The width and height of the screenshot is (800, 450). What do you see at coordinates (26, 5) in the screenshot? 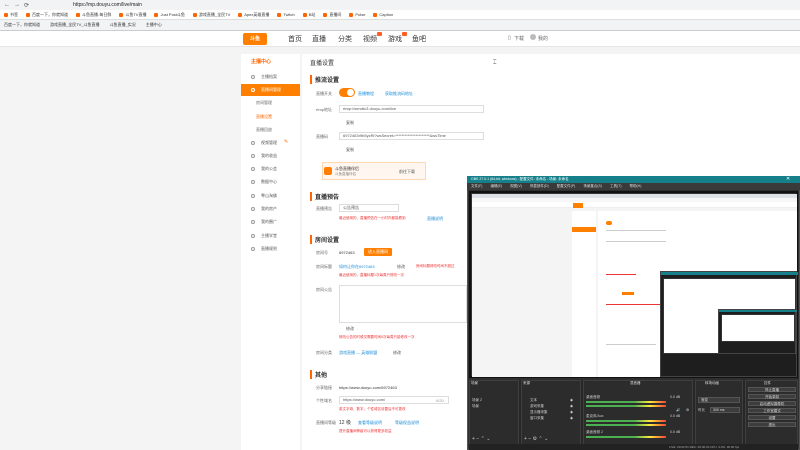
I see `reload-icon: ⟳` at bounding box center [26, 5].